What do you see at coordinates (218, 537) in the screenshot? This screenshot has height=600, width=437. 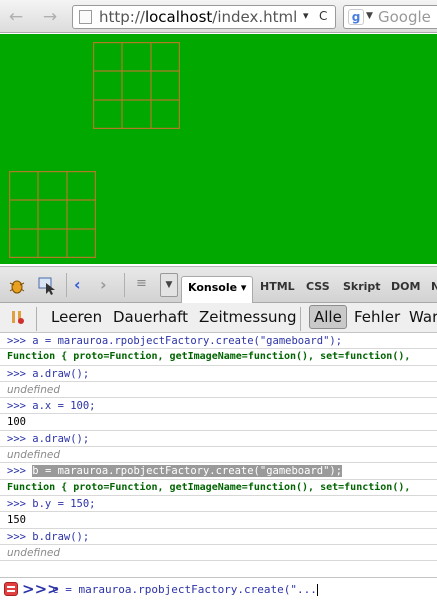 I see `console-row-cmd: >>> b.draw();` at bounding box center [218, 537].